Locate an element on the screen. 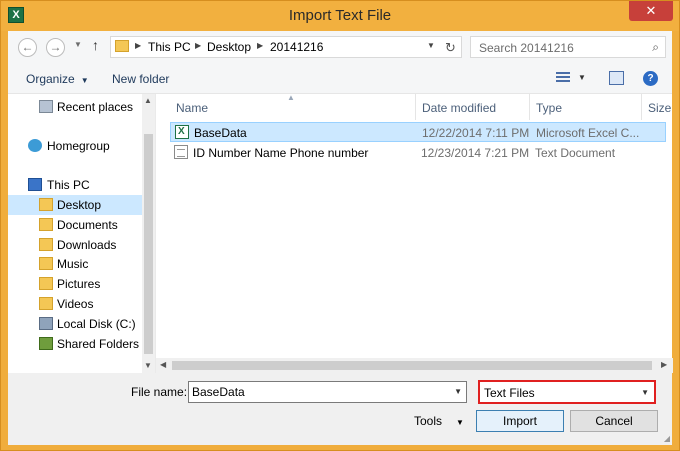  scroll-up-arrow: ▲ is located at coordinates (148, 100).